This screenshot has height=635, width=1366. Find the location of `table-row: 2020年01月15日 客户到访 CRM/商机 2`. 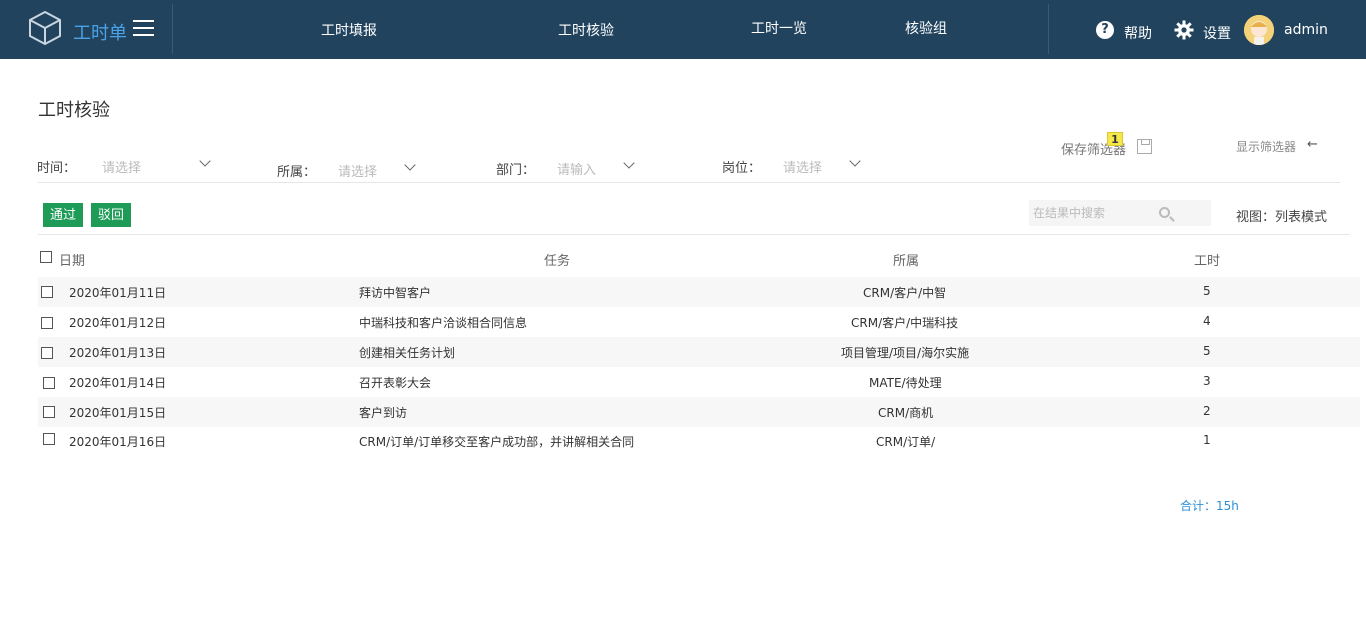

table-row: 2020年01月15日 客户到访 CRM/商机 2 is located at coordinates (699, 412).